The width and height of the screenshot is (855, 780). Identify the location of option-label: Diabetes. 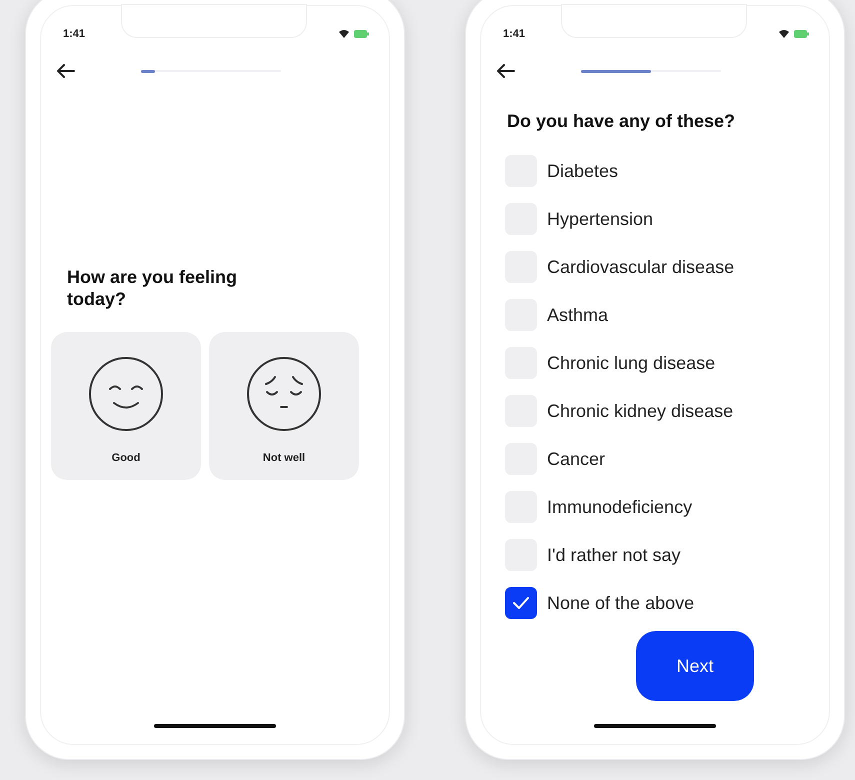
(582, 171).